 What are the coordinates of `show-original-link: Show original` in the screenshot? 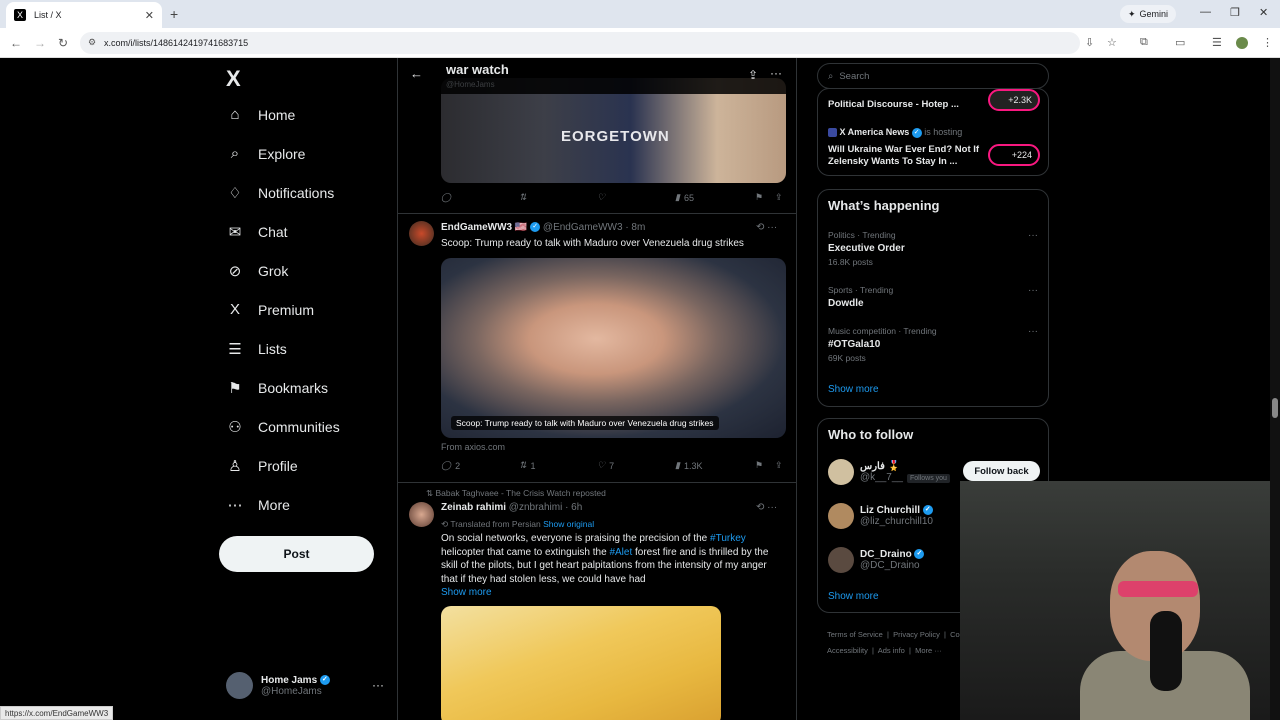 It's located at (568, 524).